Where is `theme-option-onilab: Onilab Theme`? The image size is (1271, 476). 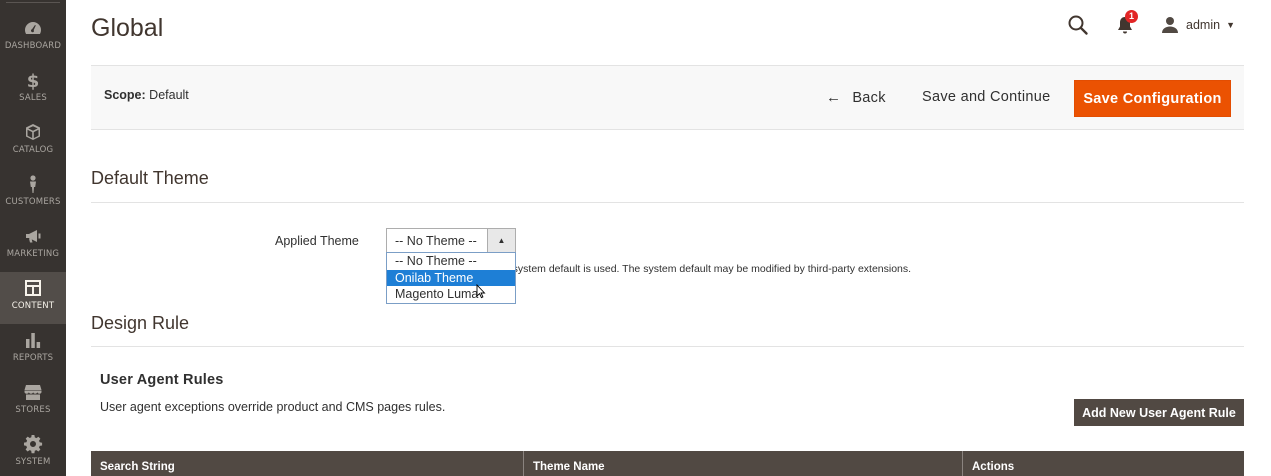
theme-option-onilab: Onilab Theme is located at coordinates (451, 277).